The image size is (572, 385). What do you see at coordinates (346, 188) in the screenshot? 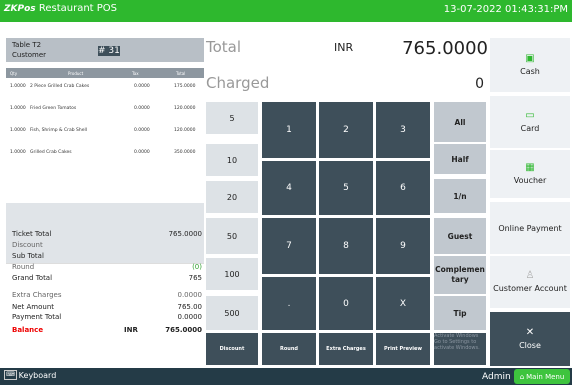
I see `key-5-button: 5` at bounding box center [346, 188].